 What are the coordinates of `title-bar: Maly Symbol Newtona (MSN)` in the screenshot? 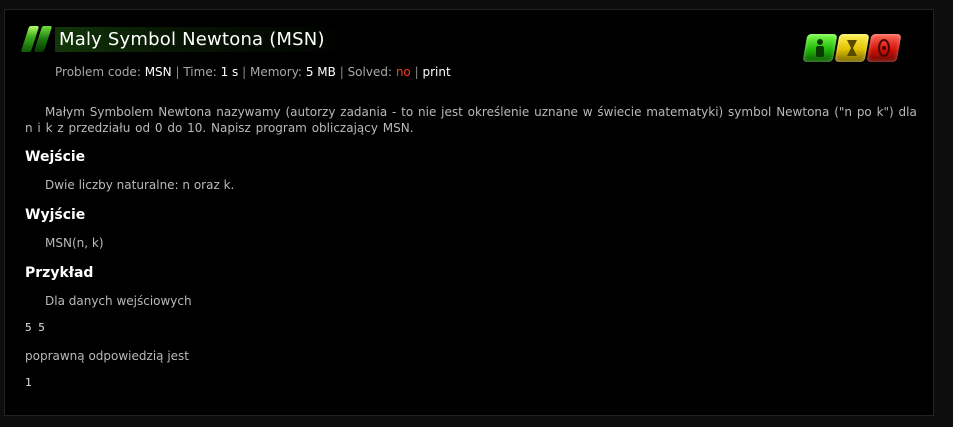 It's located at (187, 39).